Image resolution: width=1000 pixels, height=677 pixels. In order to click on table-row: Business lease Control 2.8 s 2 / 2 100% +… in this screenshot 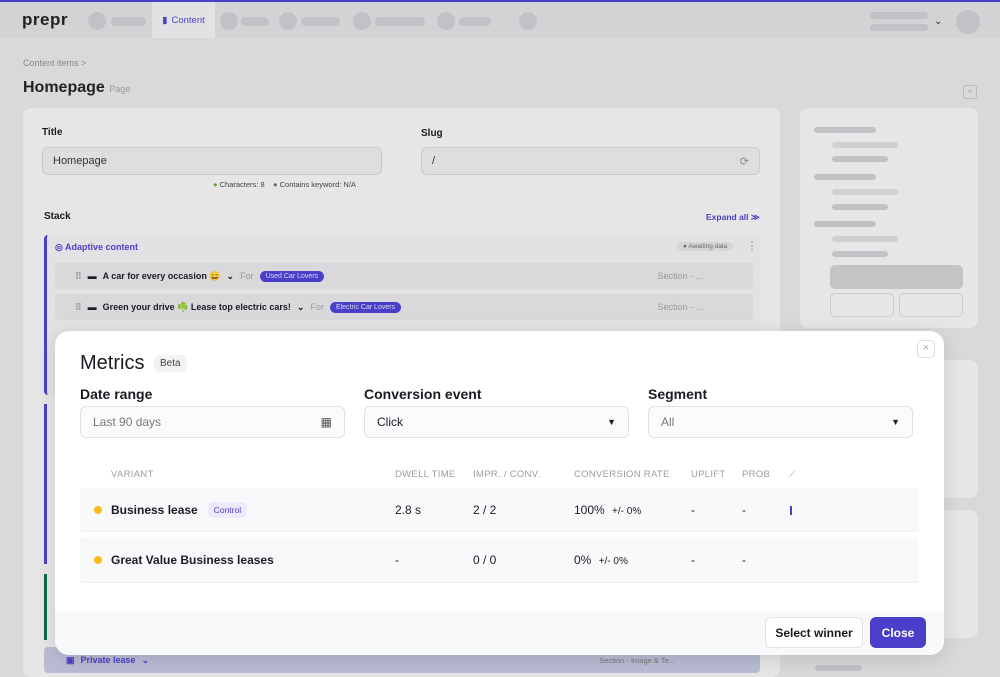, I will do `click(499, 510)`.